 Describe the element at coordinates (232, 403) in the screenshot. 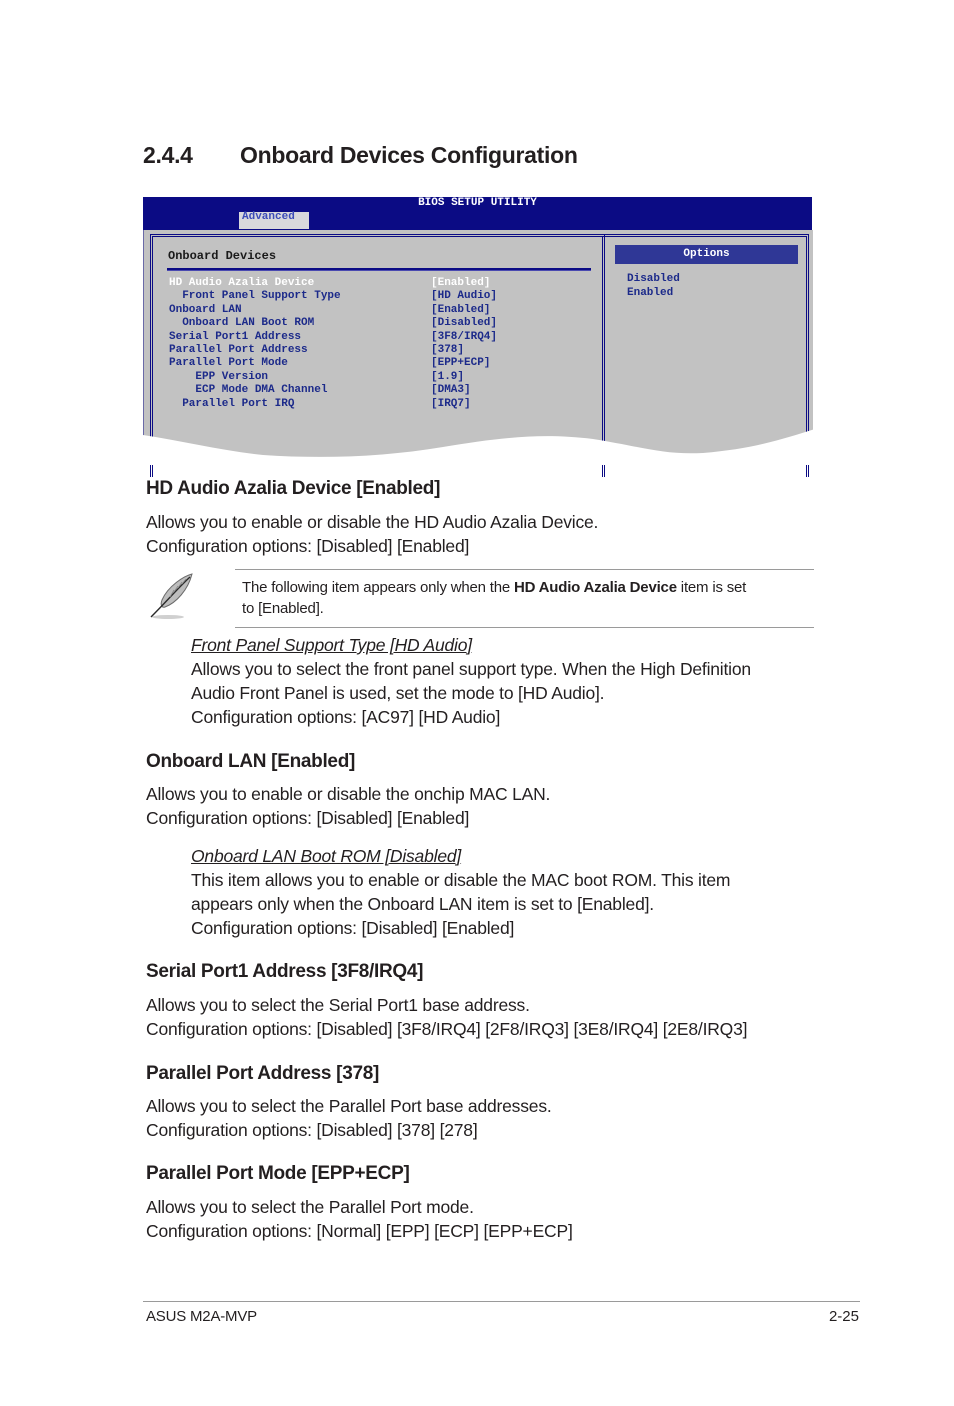

I see `bios-setting-label: Parallel Port IRQ` at that location.